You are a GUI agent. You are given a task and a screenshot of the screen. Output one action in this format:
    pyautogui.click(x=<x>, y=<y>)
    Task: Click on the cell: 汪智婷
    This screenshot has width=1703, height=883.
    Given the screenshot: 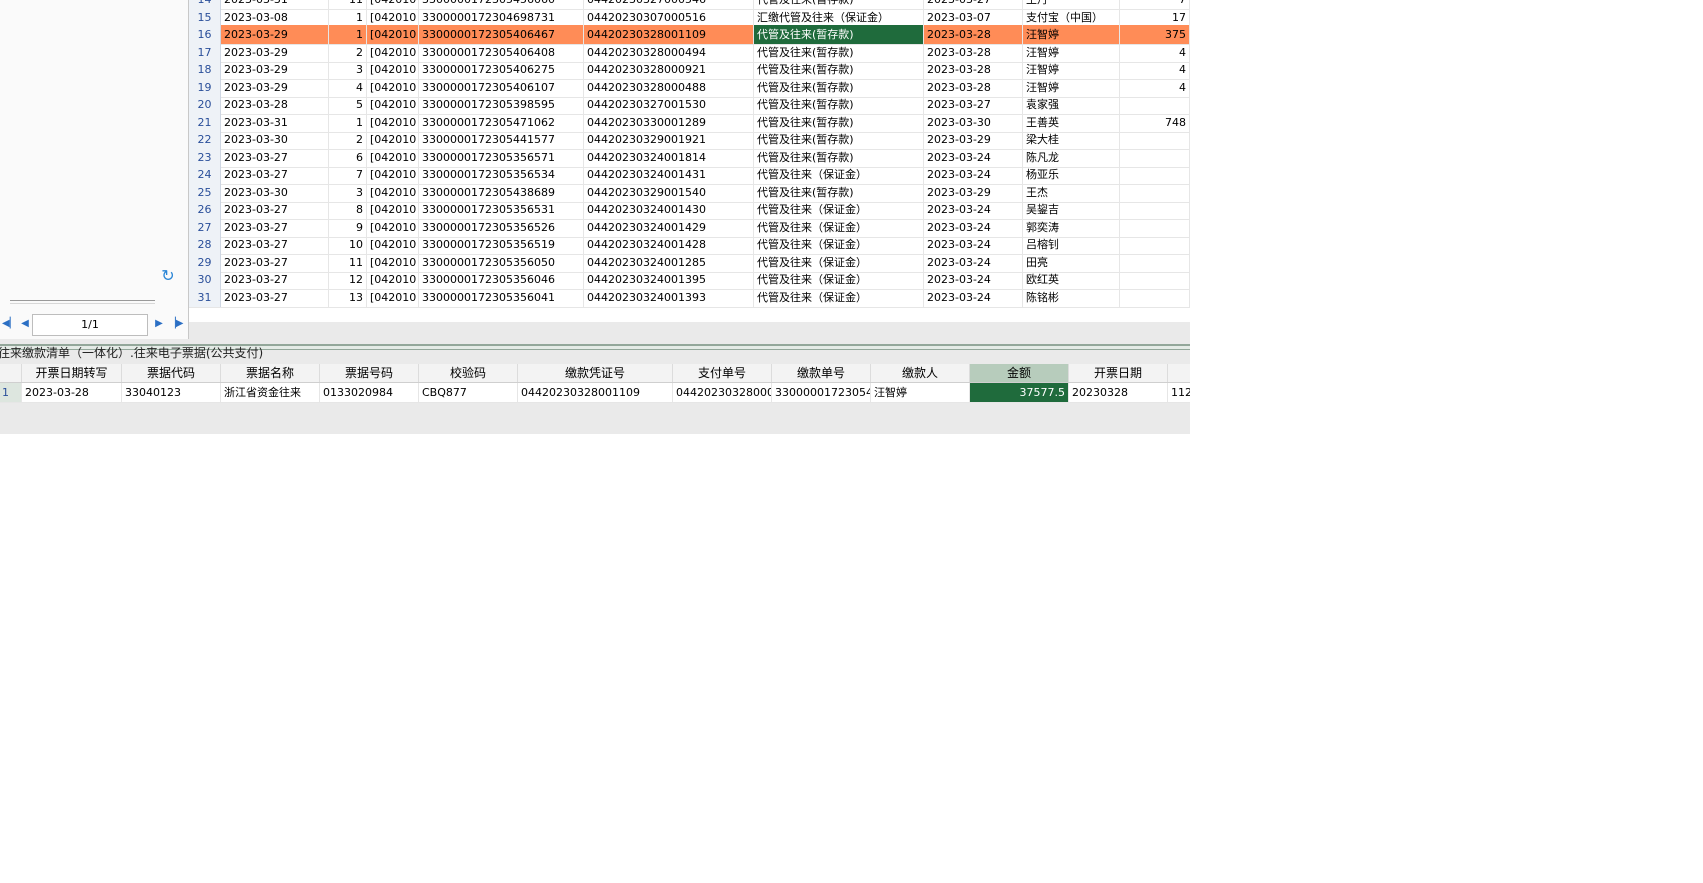 What is the action you would take?
    pyautogui.click(x=920, y=392)
    